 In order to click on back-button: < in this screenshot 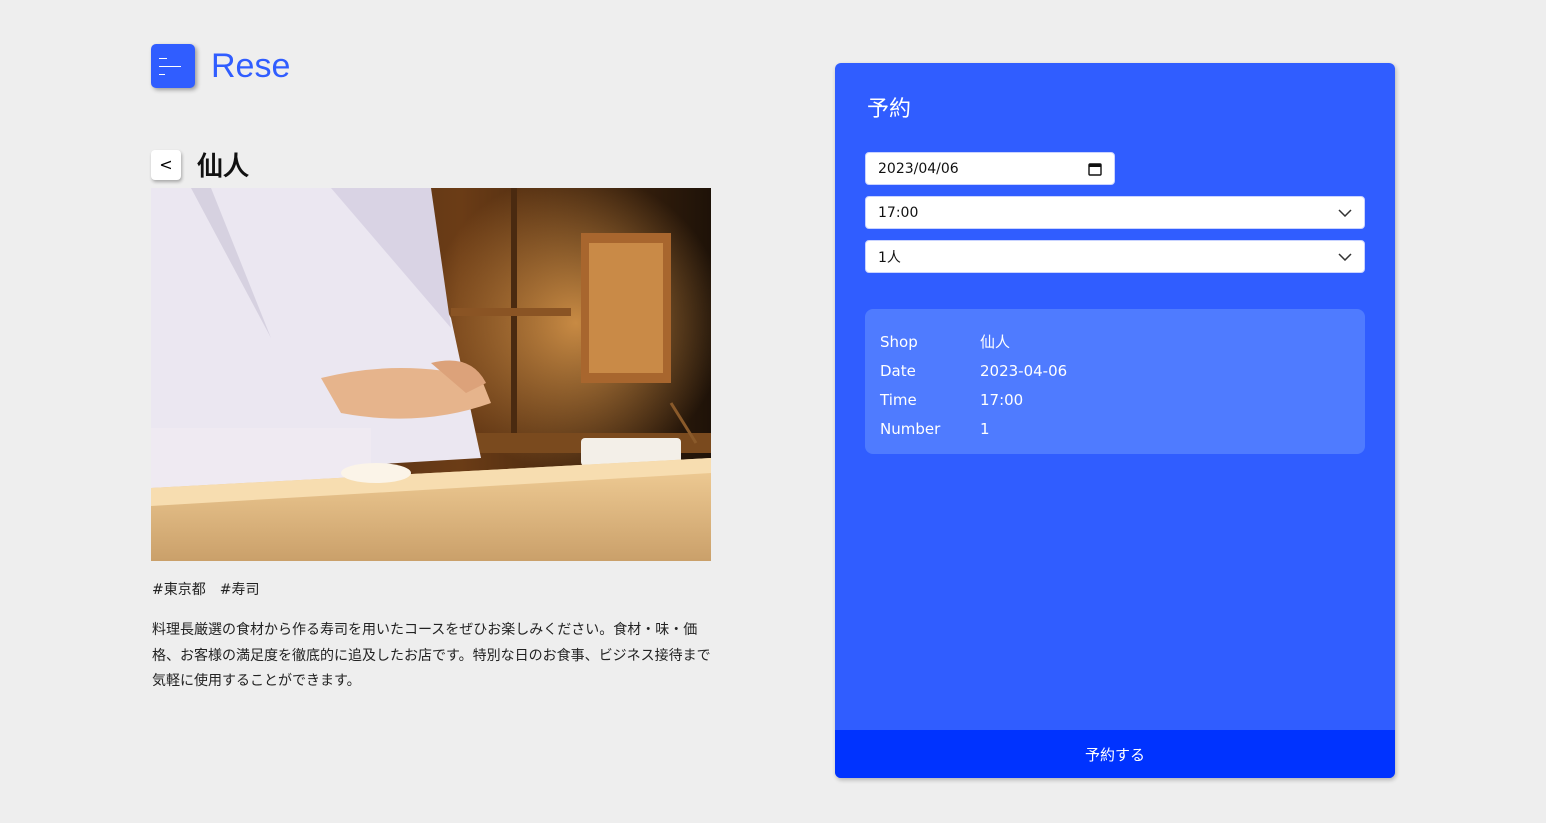, I will do `click(166, 164)`.